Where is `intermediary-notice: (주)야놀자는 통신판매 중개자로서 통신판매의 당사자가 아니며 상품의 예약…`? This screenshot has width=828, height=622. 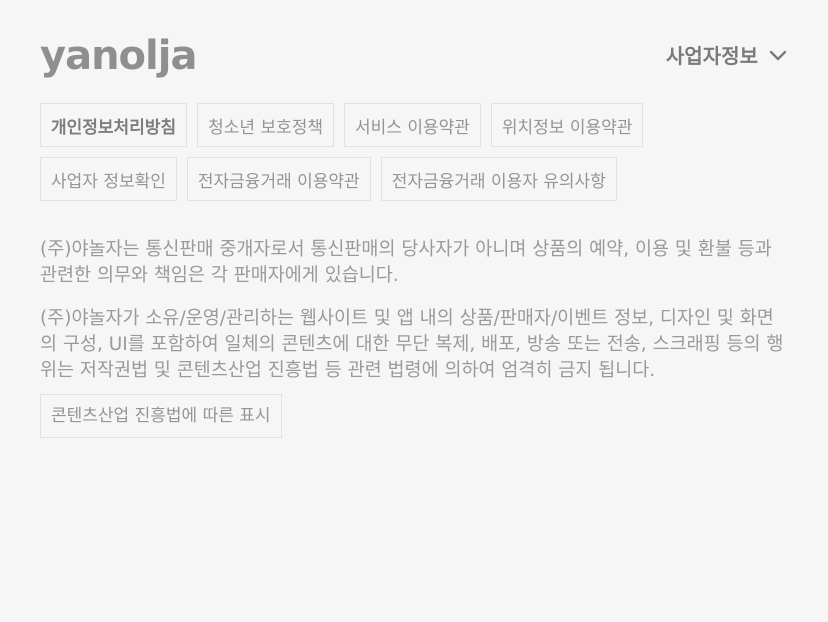 intermediary-notice: (주)야놀자는 통신판매 중개자로서 통신판매의 당사자가 아니며 상품의 예약… is located at coordinates (406, 262).